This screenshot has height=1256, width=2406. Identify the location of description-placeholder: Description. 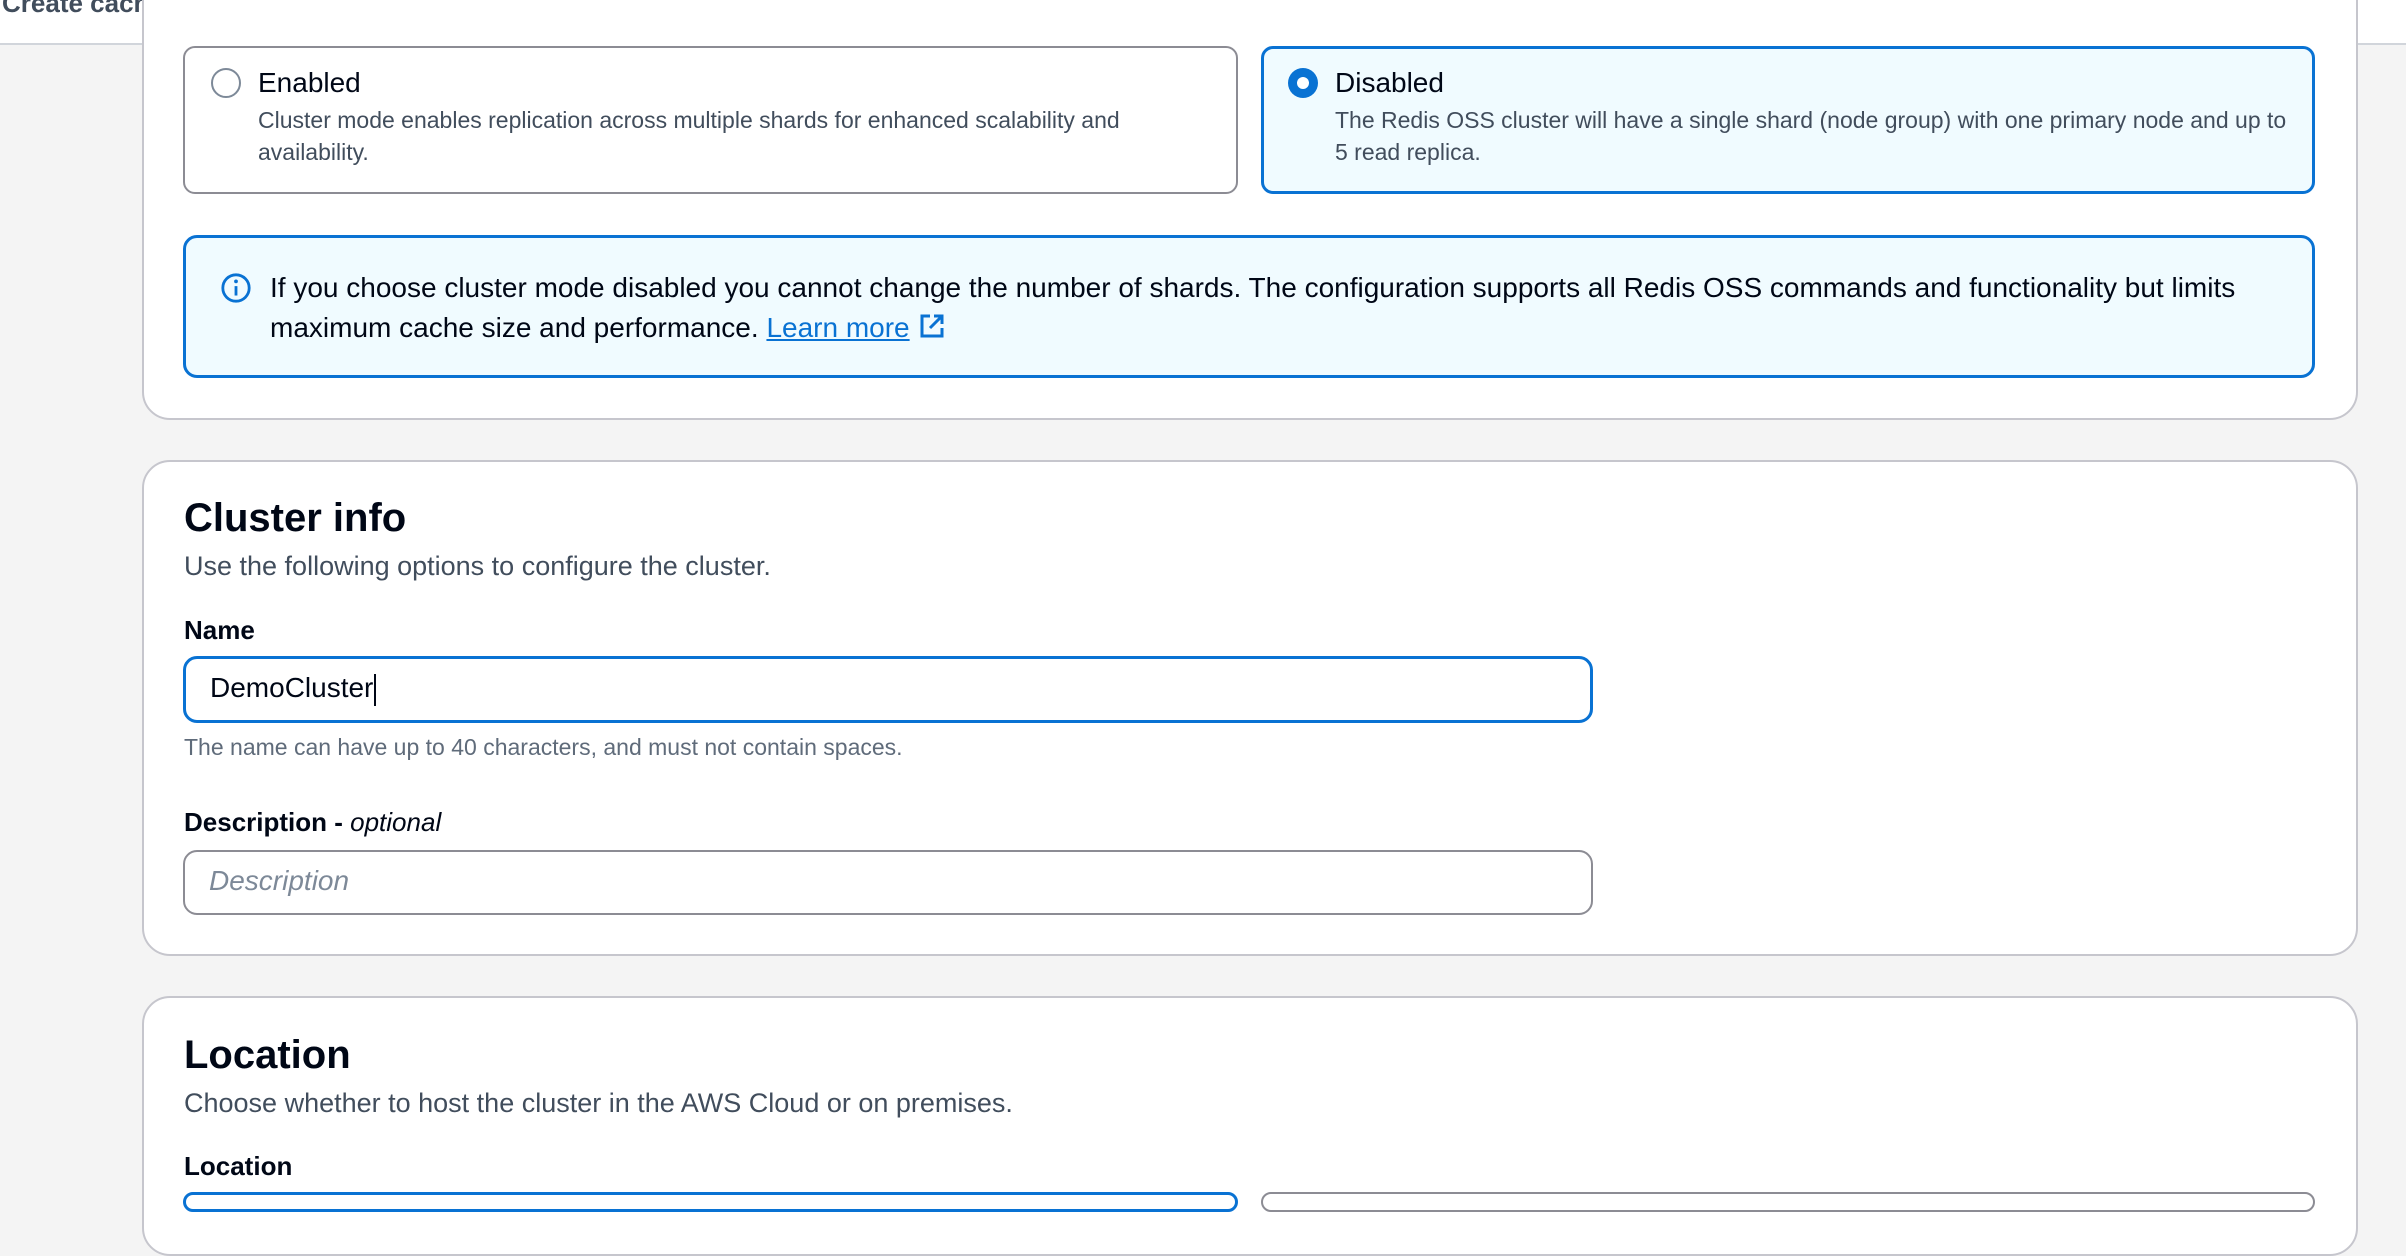
(279, 880).